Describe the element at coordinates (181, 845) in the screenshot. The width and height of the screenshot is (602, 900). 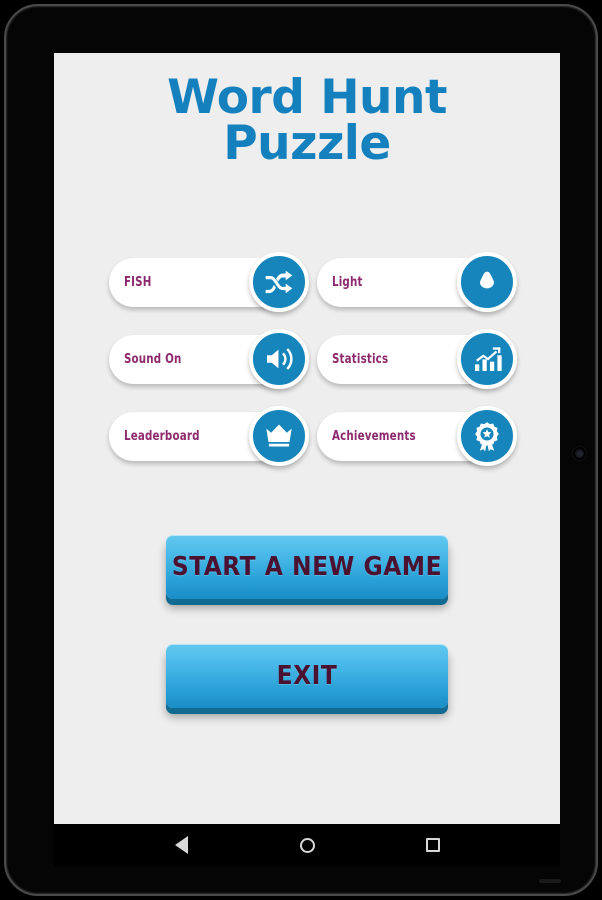
I see `back-icon` at that location.